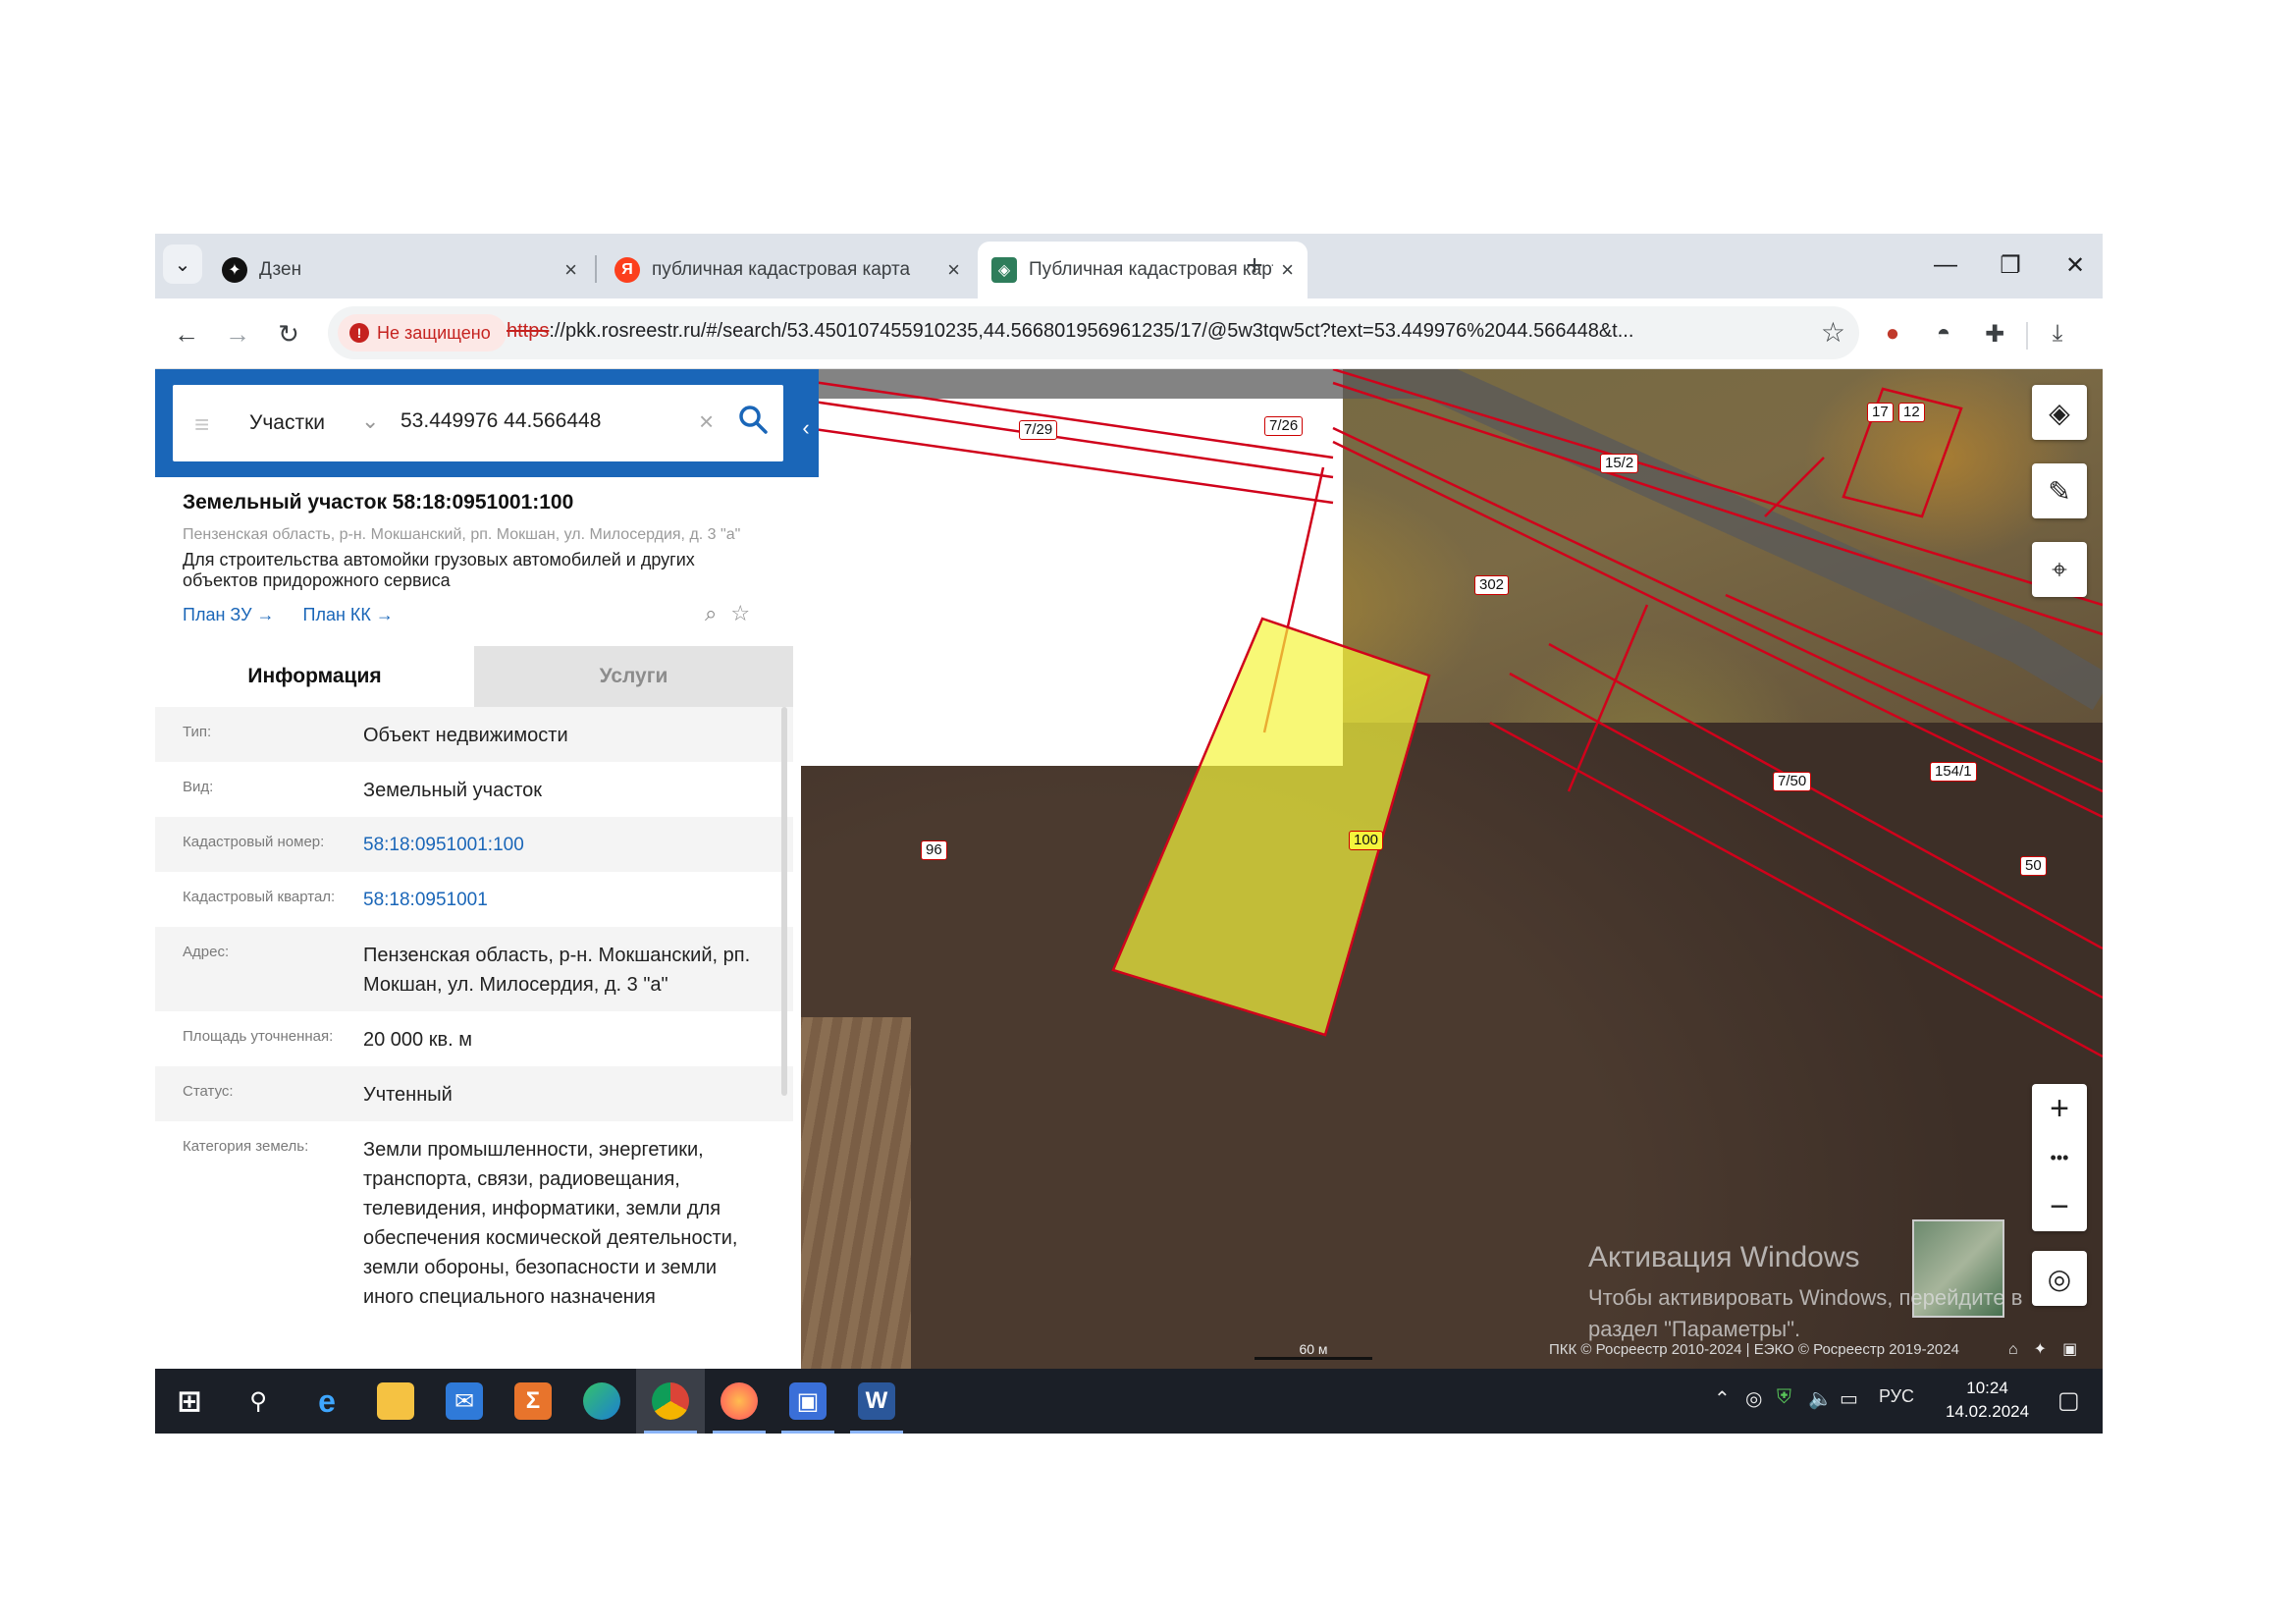 The width and height of the screenshot is (2296, 1624). What do you see at coordinates (1953, 772) in the screenshot?
I see `parcel-label-1541: 154/1` at bounding box center [1953, 772].